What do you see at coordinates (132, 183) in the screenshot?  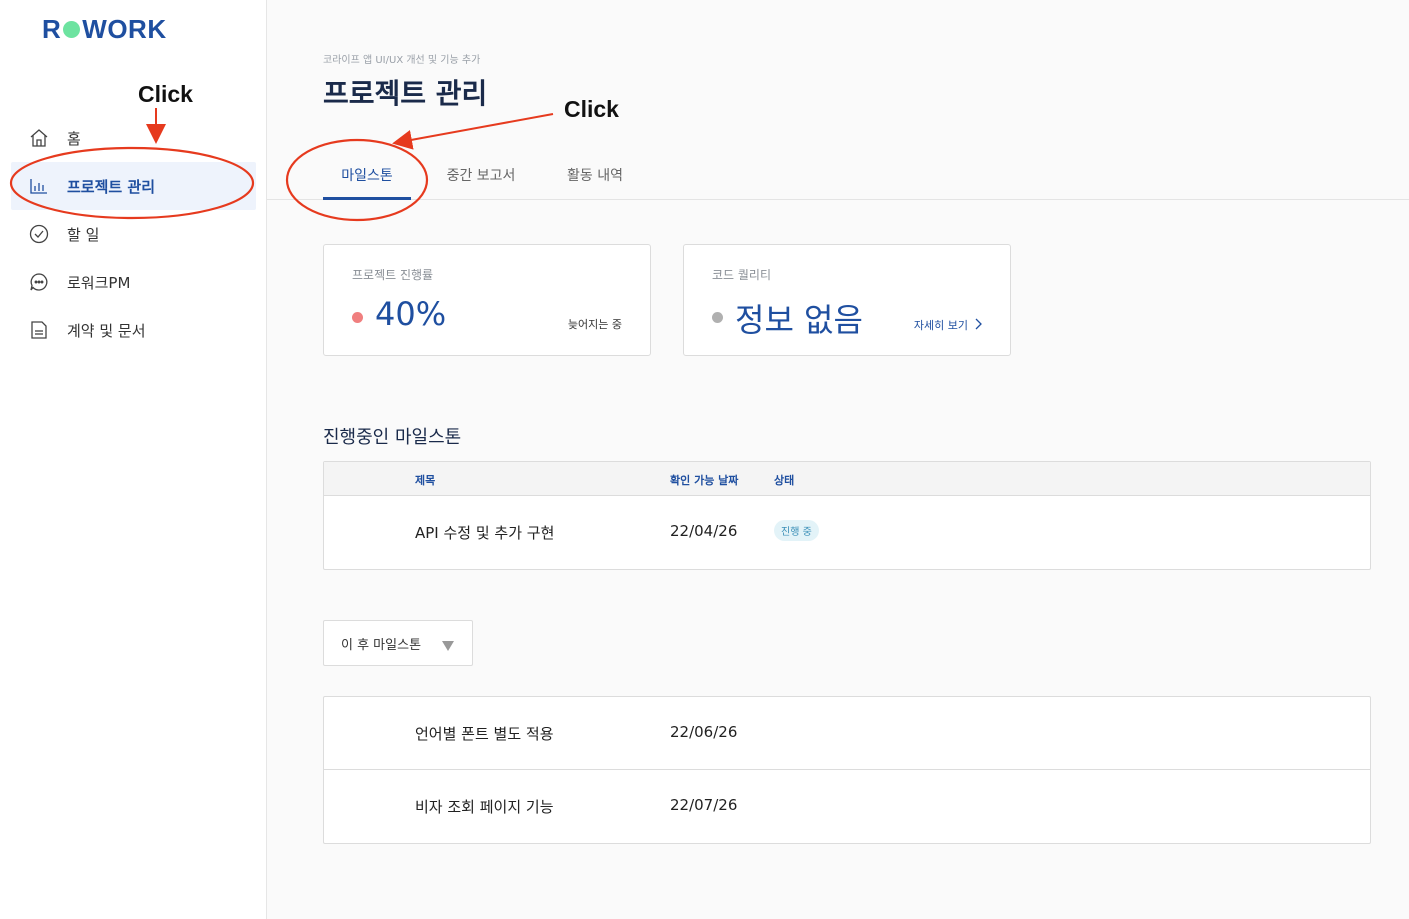 I see `annotation-ellipse-sidebar` at bounding box center [132, 183].